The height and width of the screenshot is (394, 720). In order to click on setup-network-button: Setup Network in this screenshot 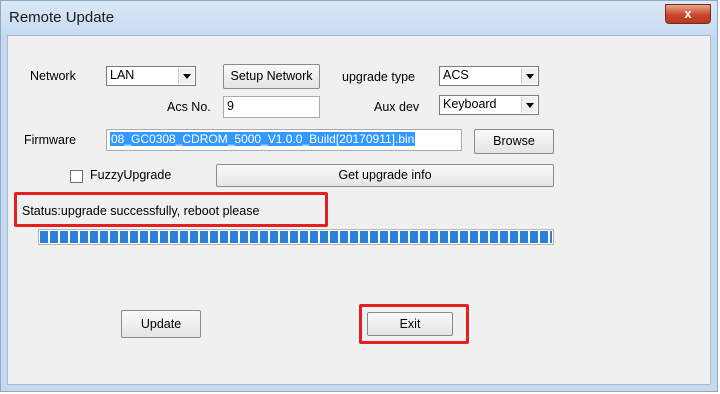, I will do `click(271, 76)`.